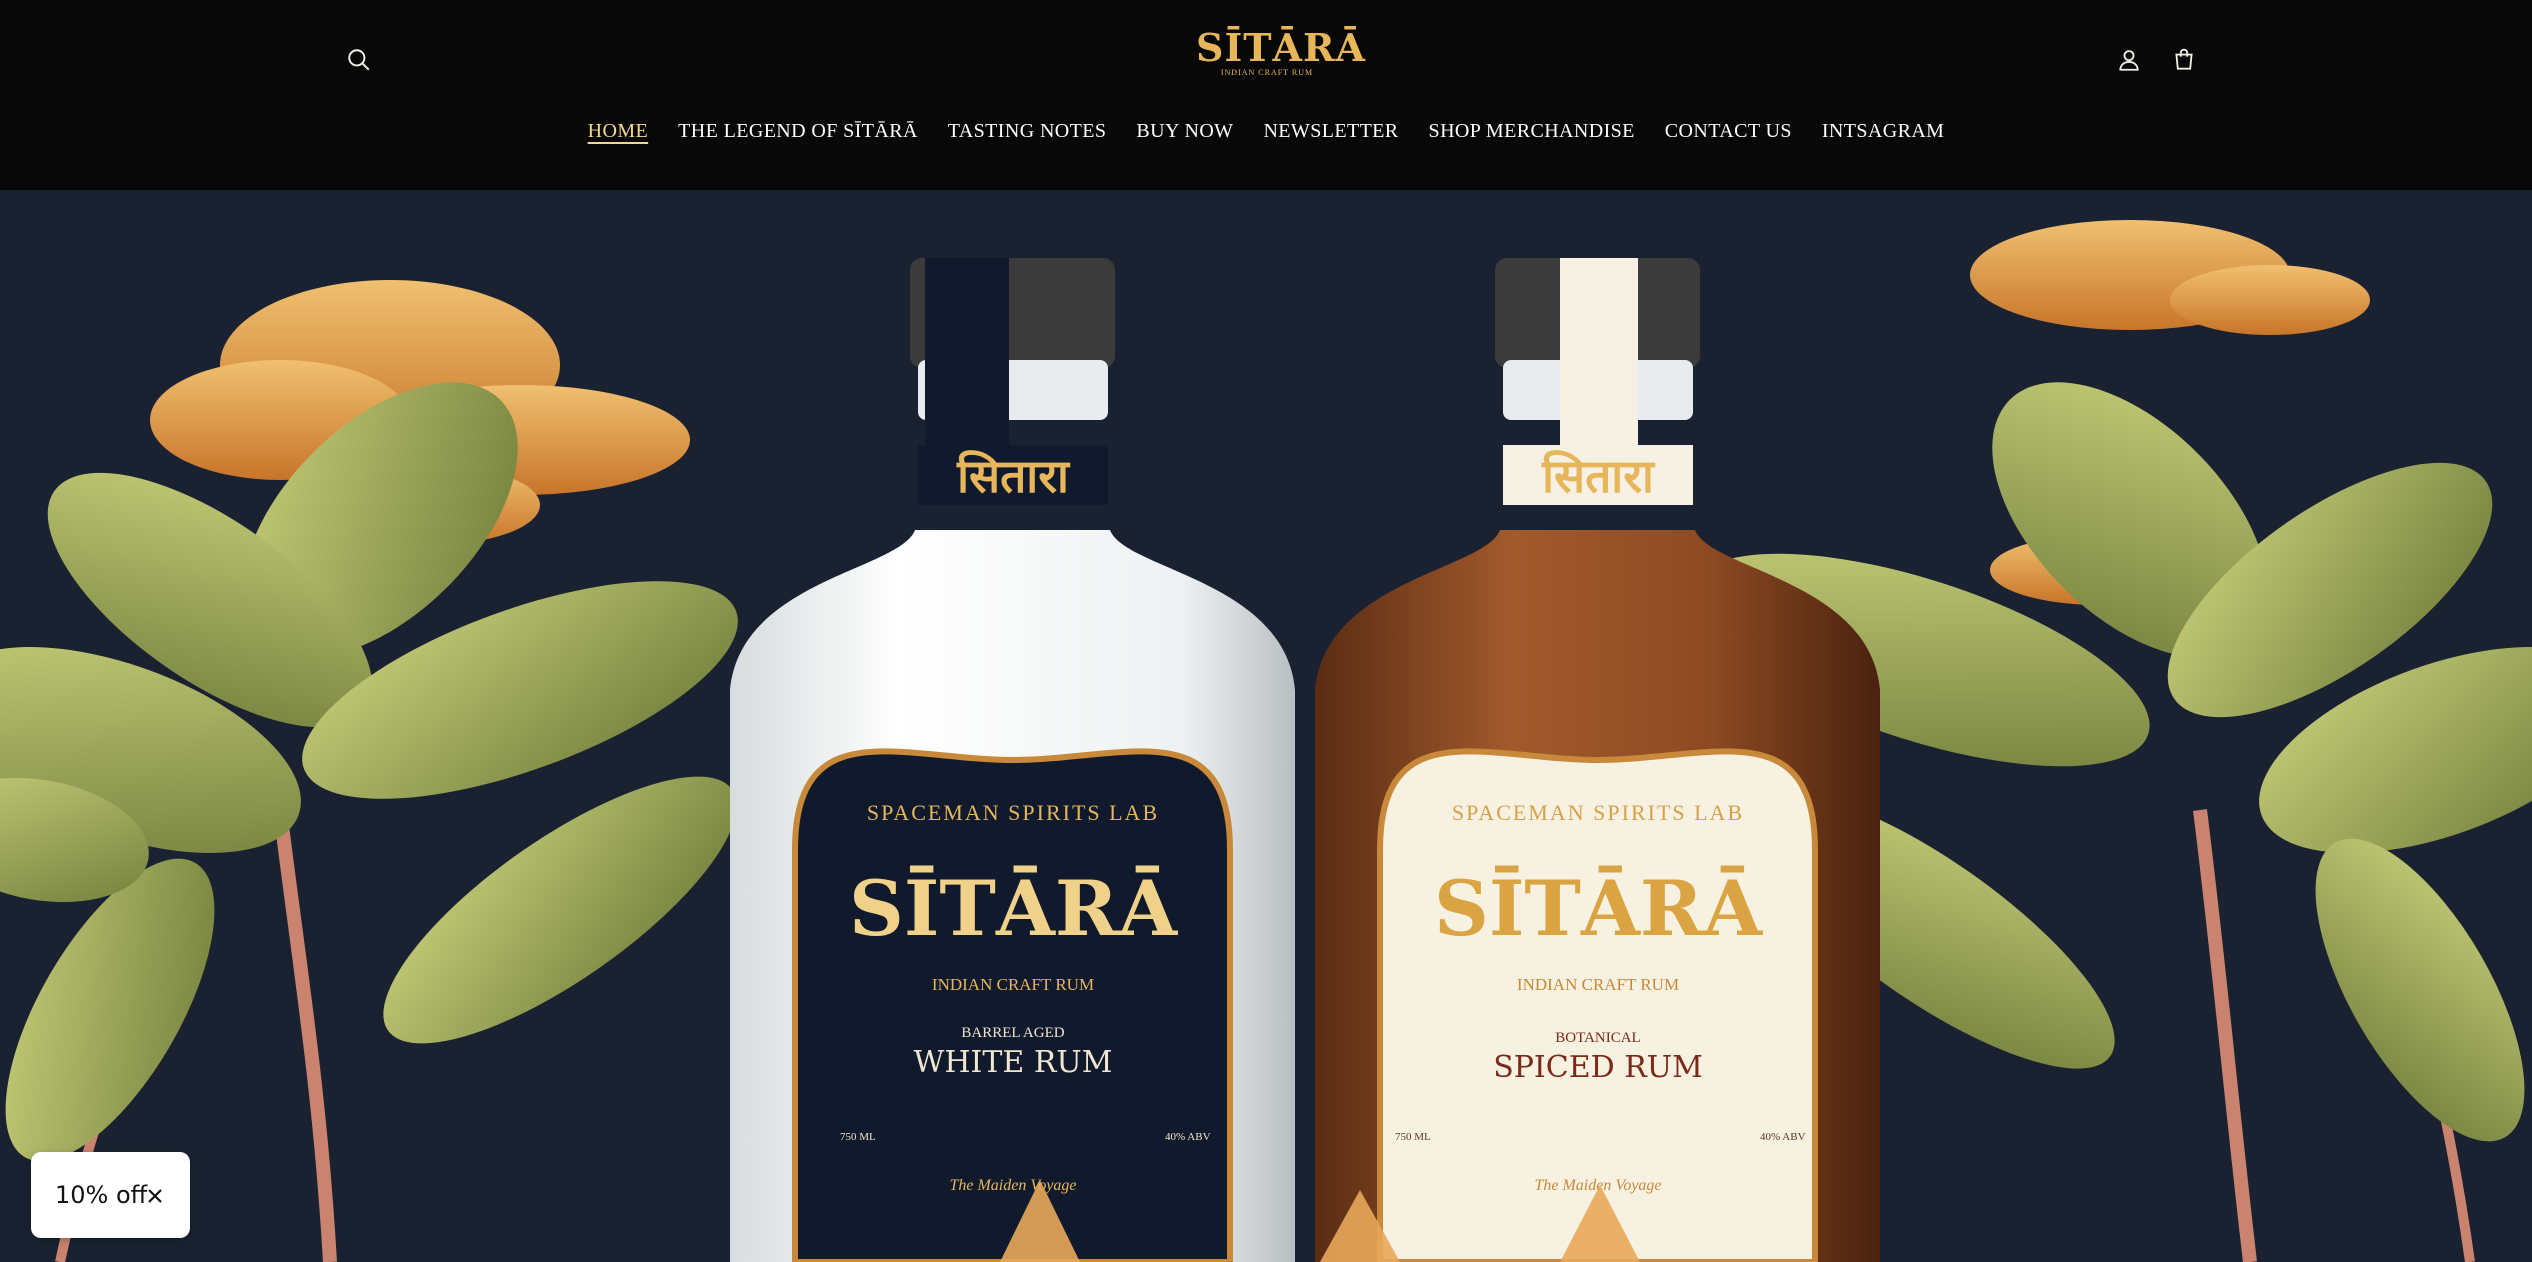 The image size is (2532, 1262). Describe the element at coordinates (1013, 1062) in the screenshot. I see `bottle-1-variant: WHITE RUM` at that location.